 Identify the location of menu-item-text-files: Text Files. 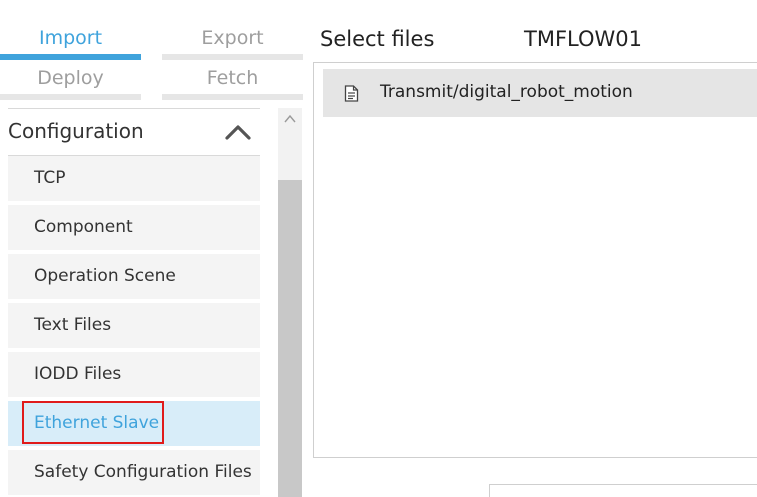
(134, 325).